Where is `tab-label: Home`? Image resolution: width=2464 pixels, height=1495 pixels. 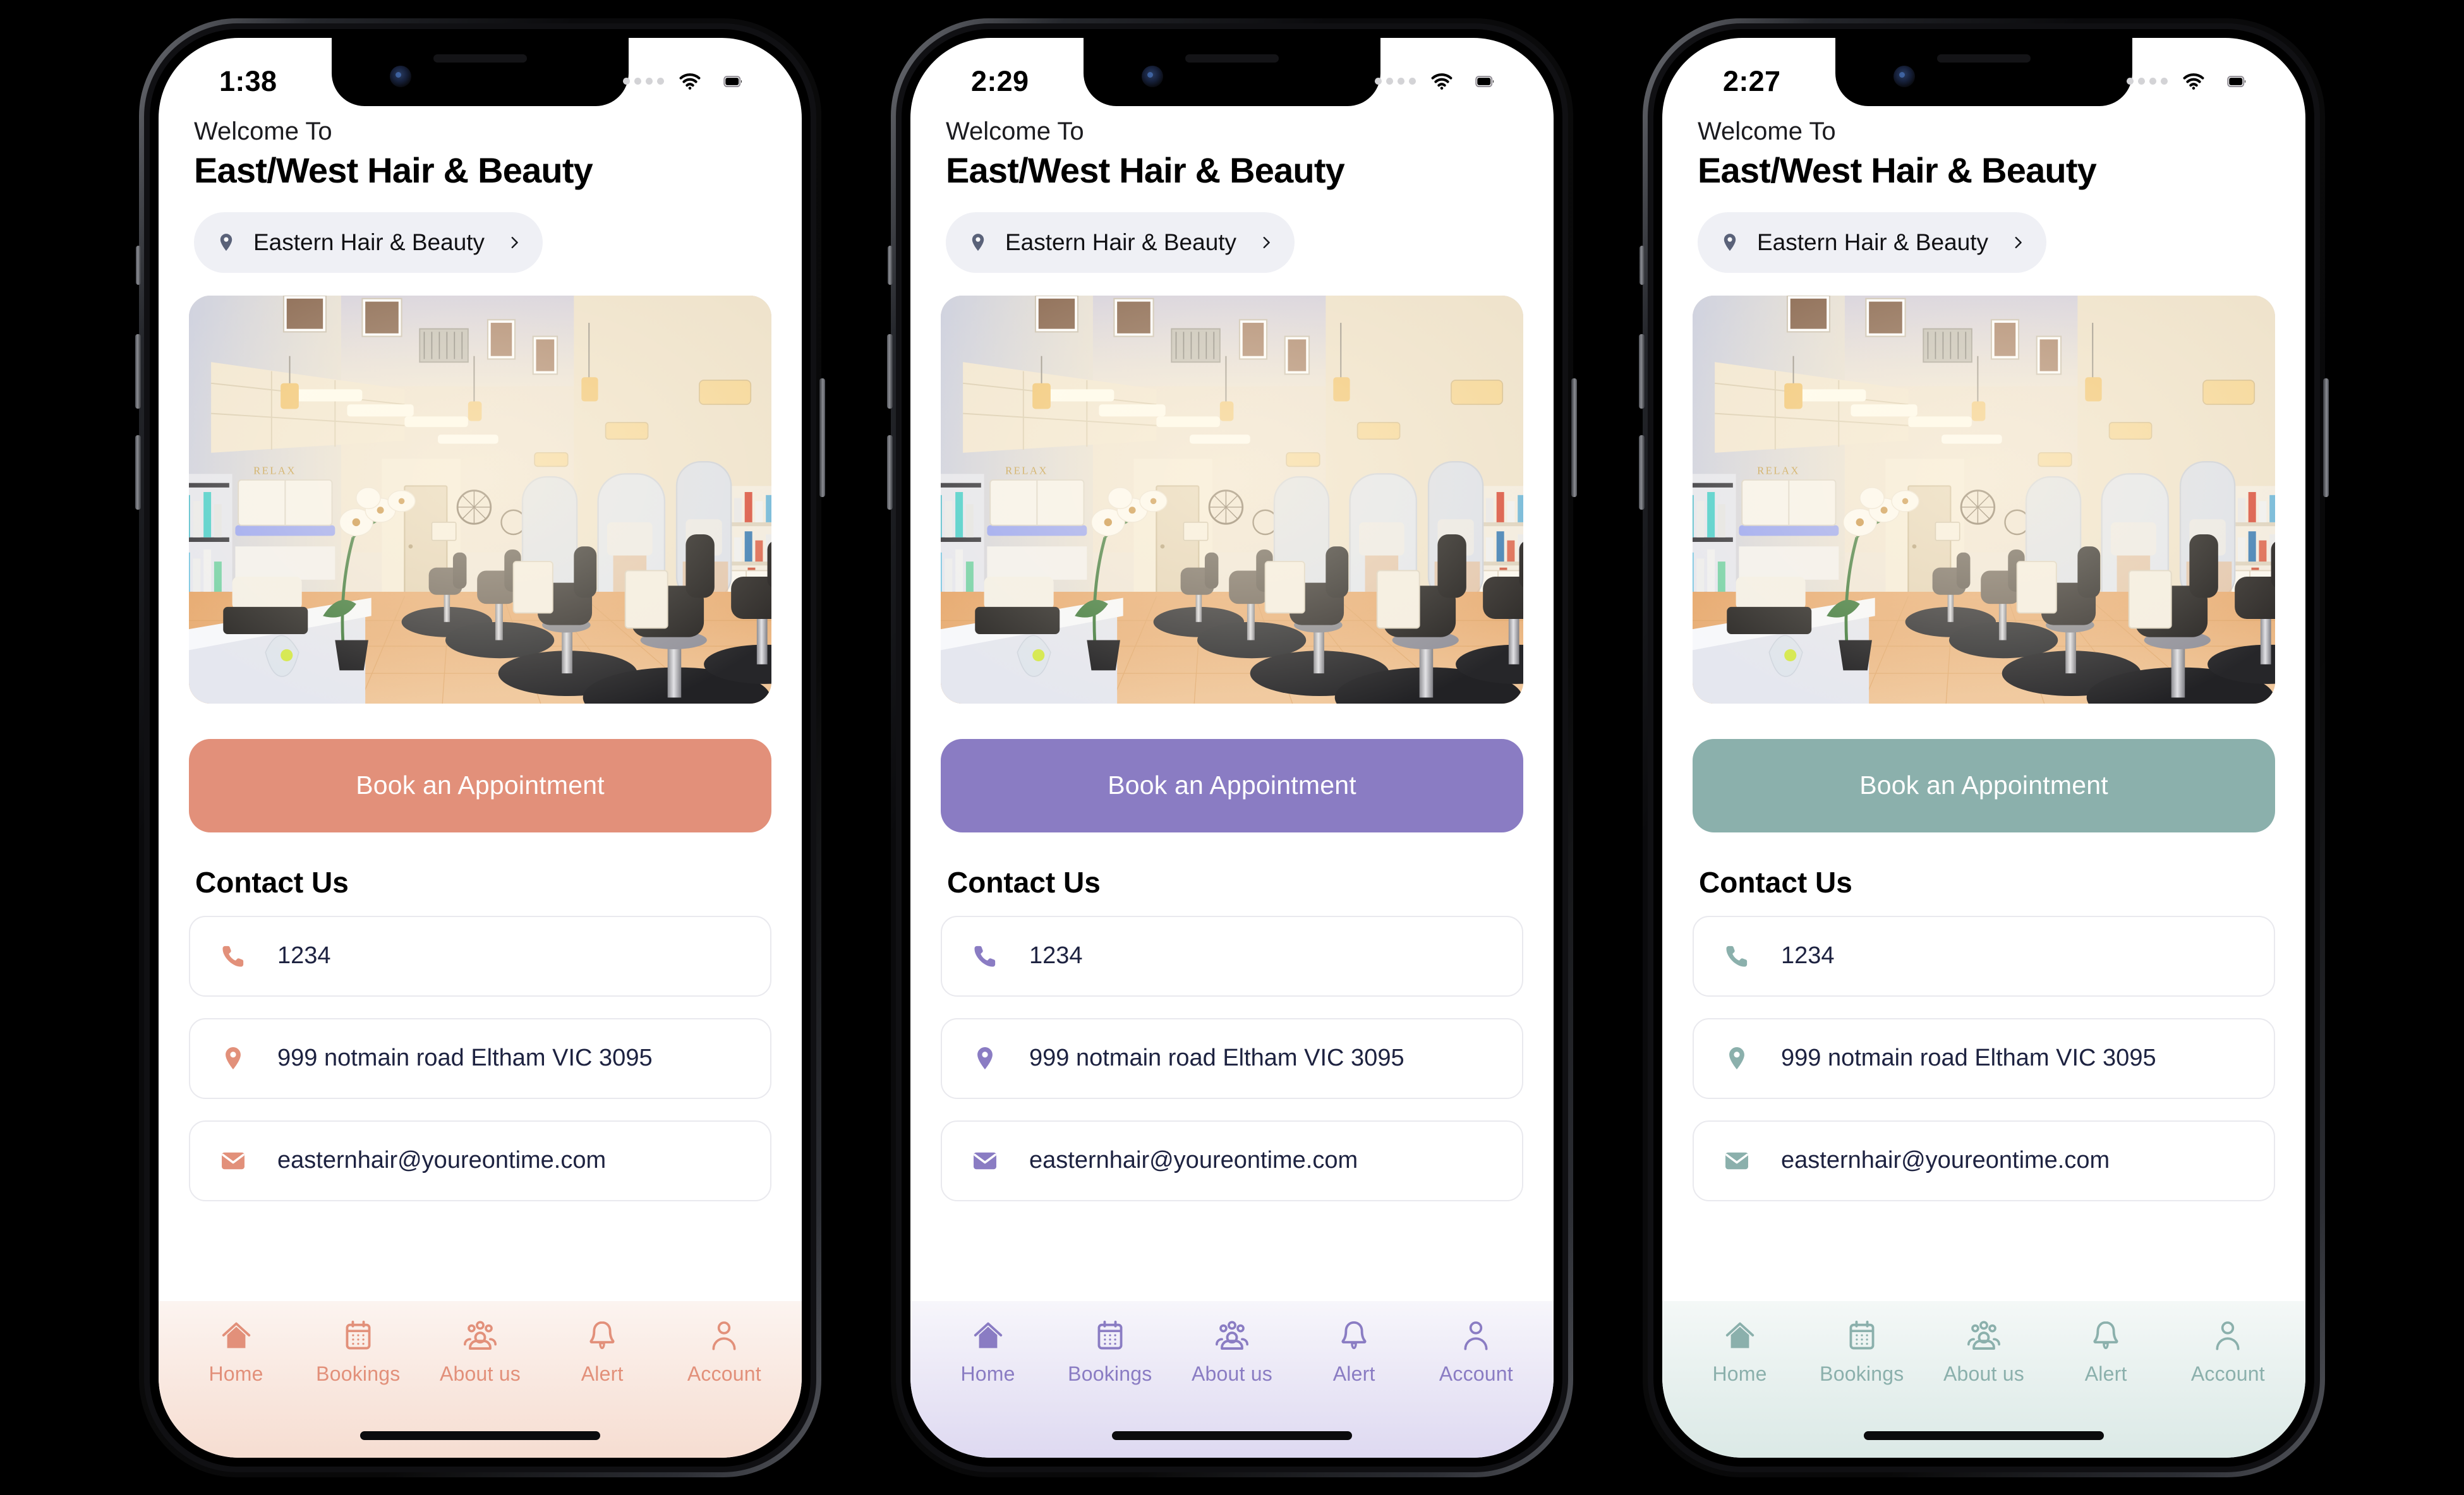
tab-label: Home is located at coordinates (987, 1374).